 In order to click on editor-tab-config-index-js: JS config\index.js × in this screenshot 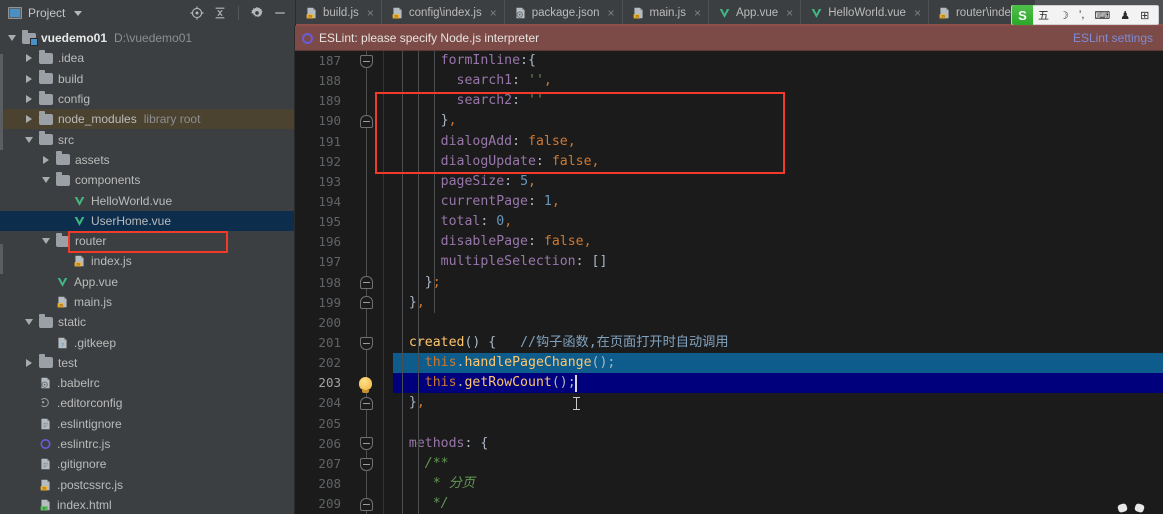, I will do `click(443, 13)`.